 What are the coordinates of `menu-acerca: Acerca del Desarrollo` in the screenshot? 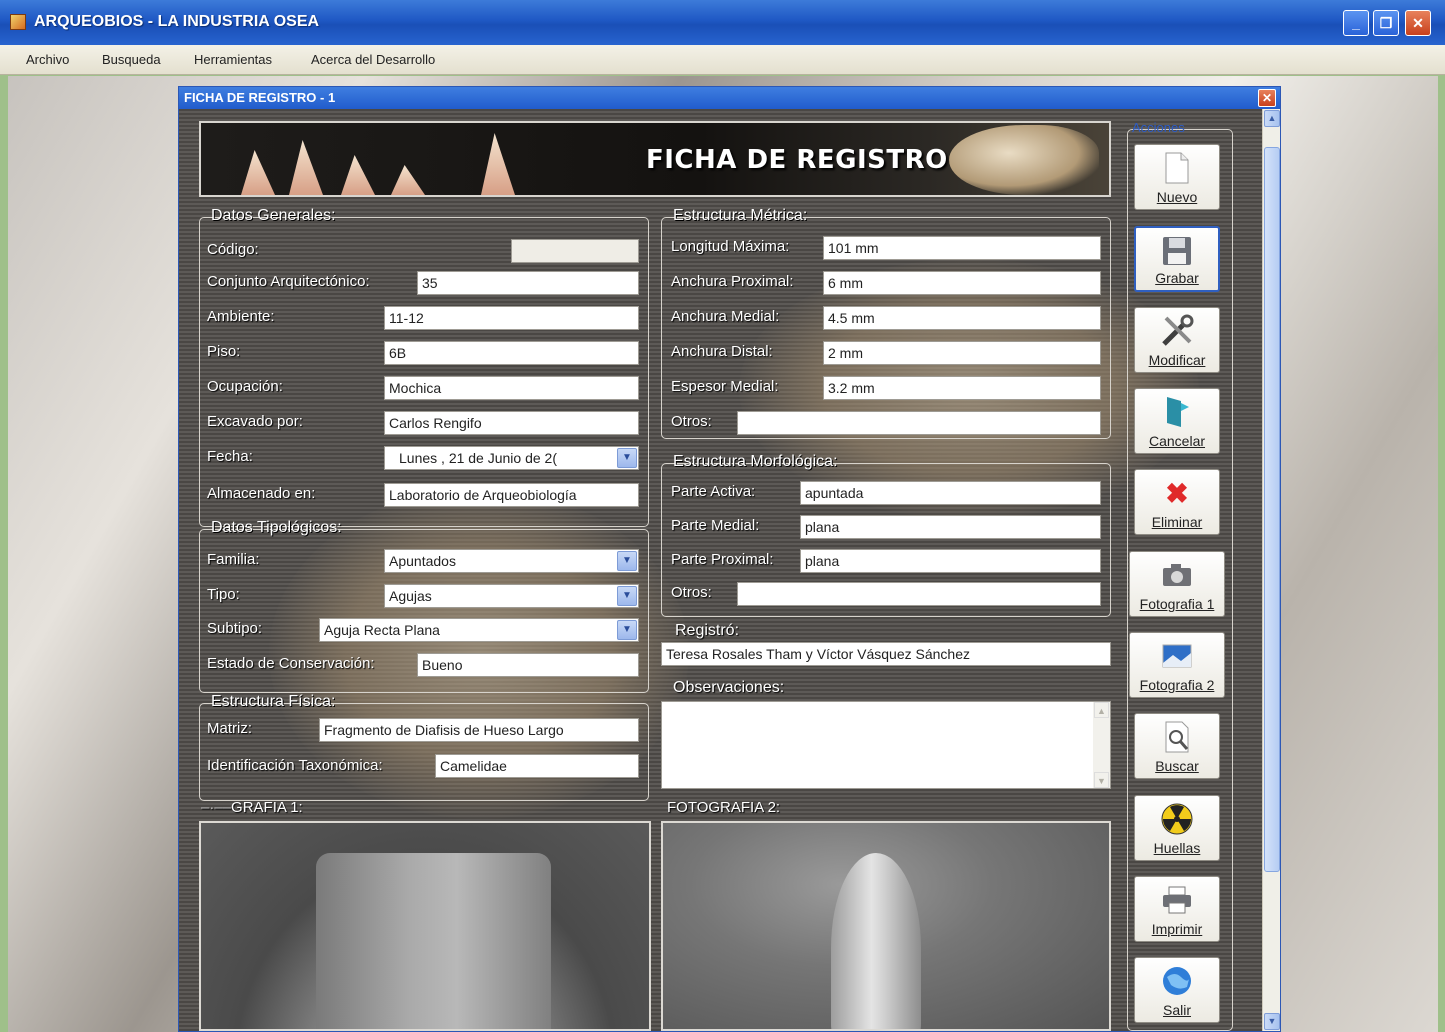 It's located at (373, 59).